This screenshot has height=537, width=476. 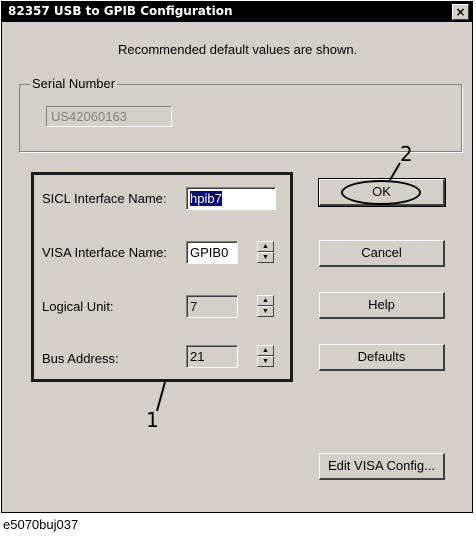 I want to click on figure-caption: e5070buj037, so click(x=41, y=524).